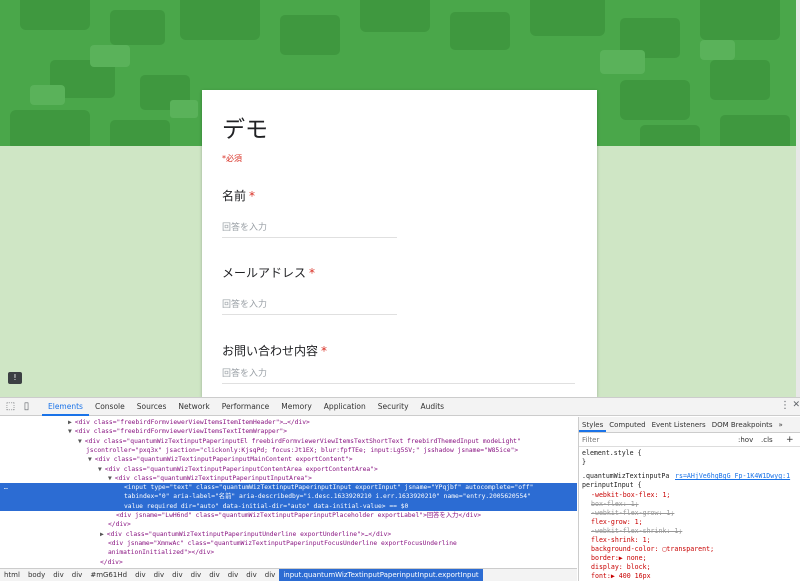 The height and width of the screenshot is (581, 800). What do you see at coordinates (12, 575) in the screenshot?
I see `breadcrumb-item: html` at bounding box center [12, 575].